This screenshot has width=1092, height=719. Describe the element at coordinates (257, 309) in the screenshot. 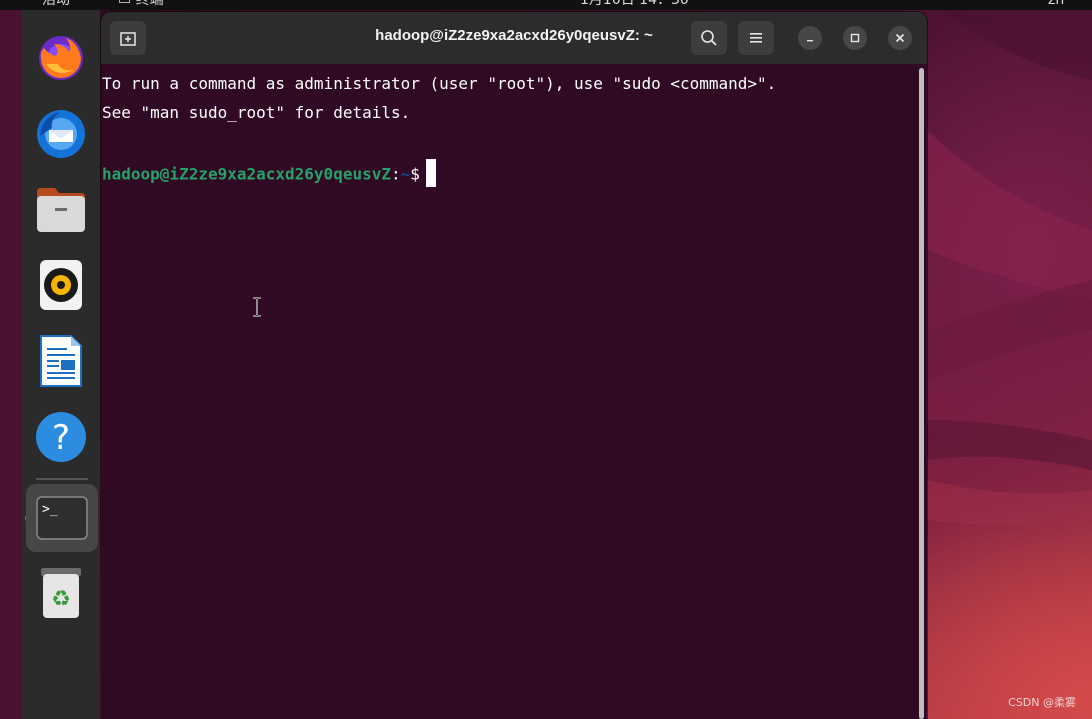

I see `mouse-ibeam-cursor-icon` at that location.